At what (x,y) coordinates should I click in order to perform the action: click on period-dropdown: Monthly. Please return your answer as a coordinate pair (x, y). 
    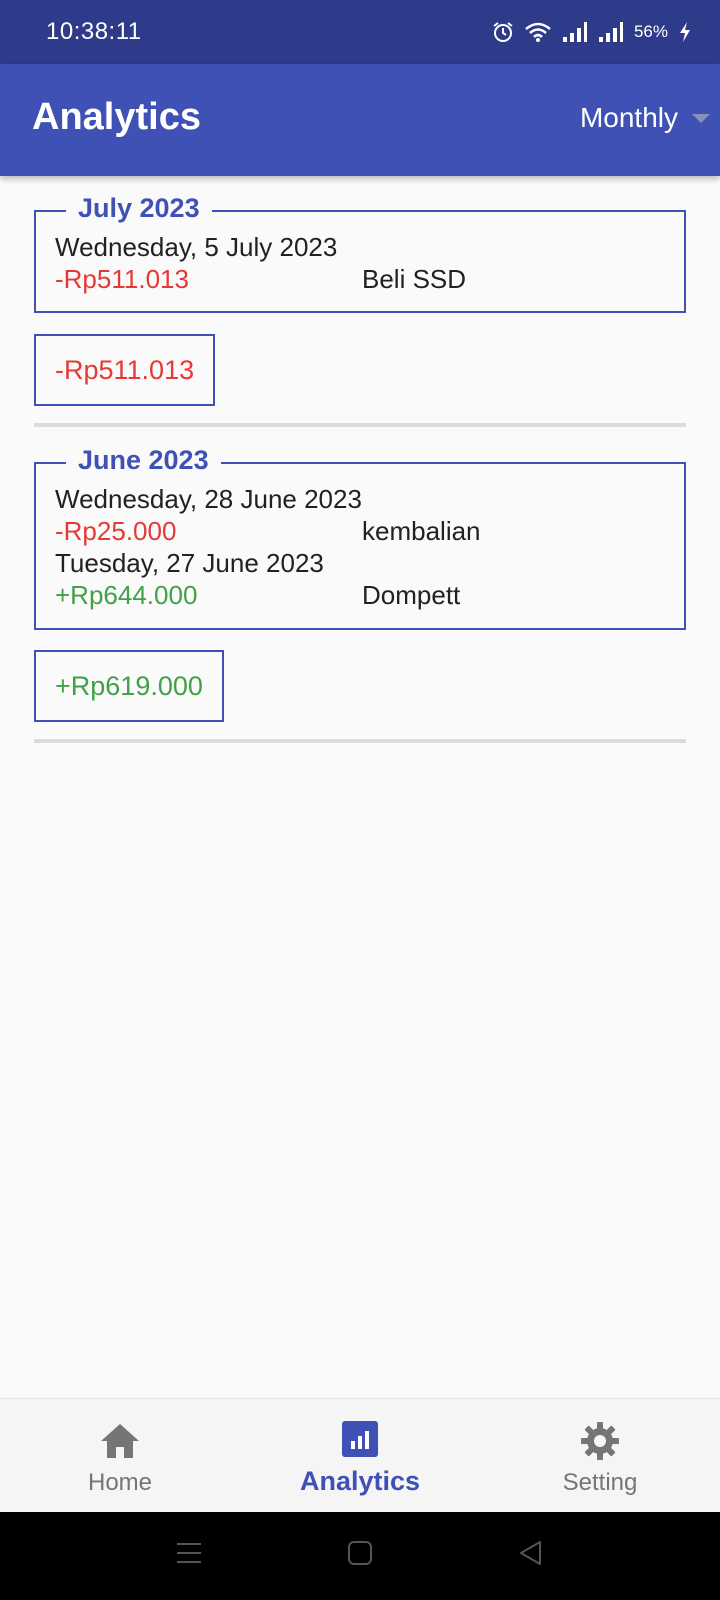
    Looking at the image, I should click on (645, 118).